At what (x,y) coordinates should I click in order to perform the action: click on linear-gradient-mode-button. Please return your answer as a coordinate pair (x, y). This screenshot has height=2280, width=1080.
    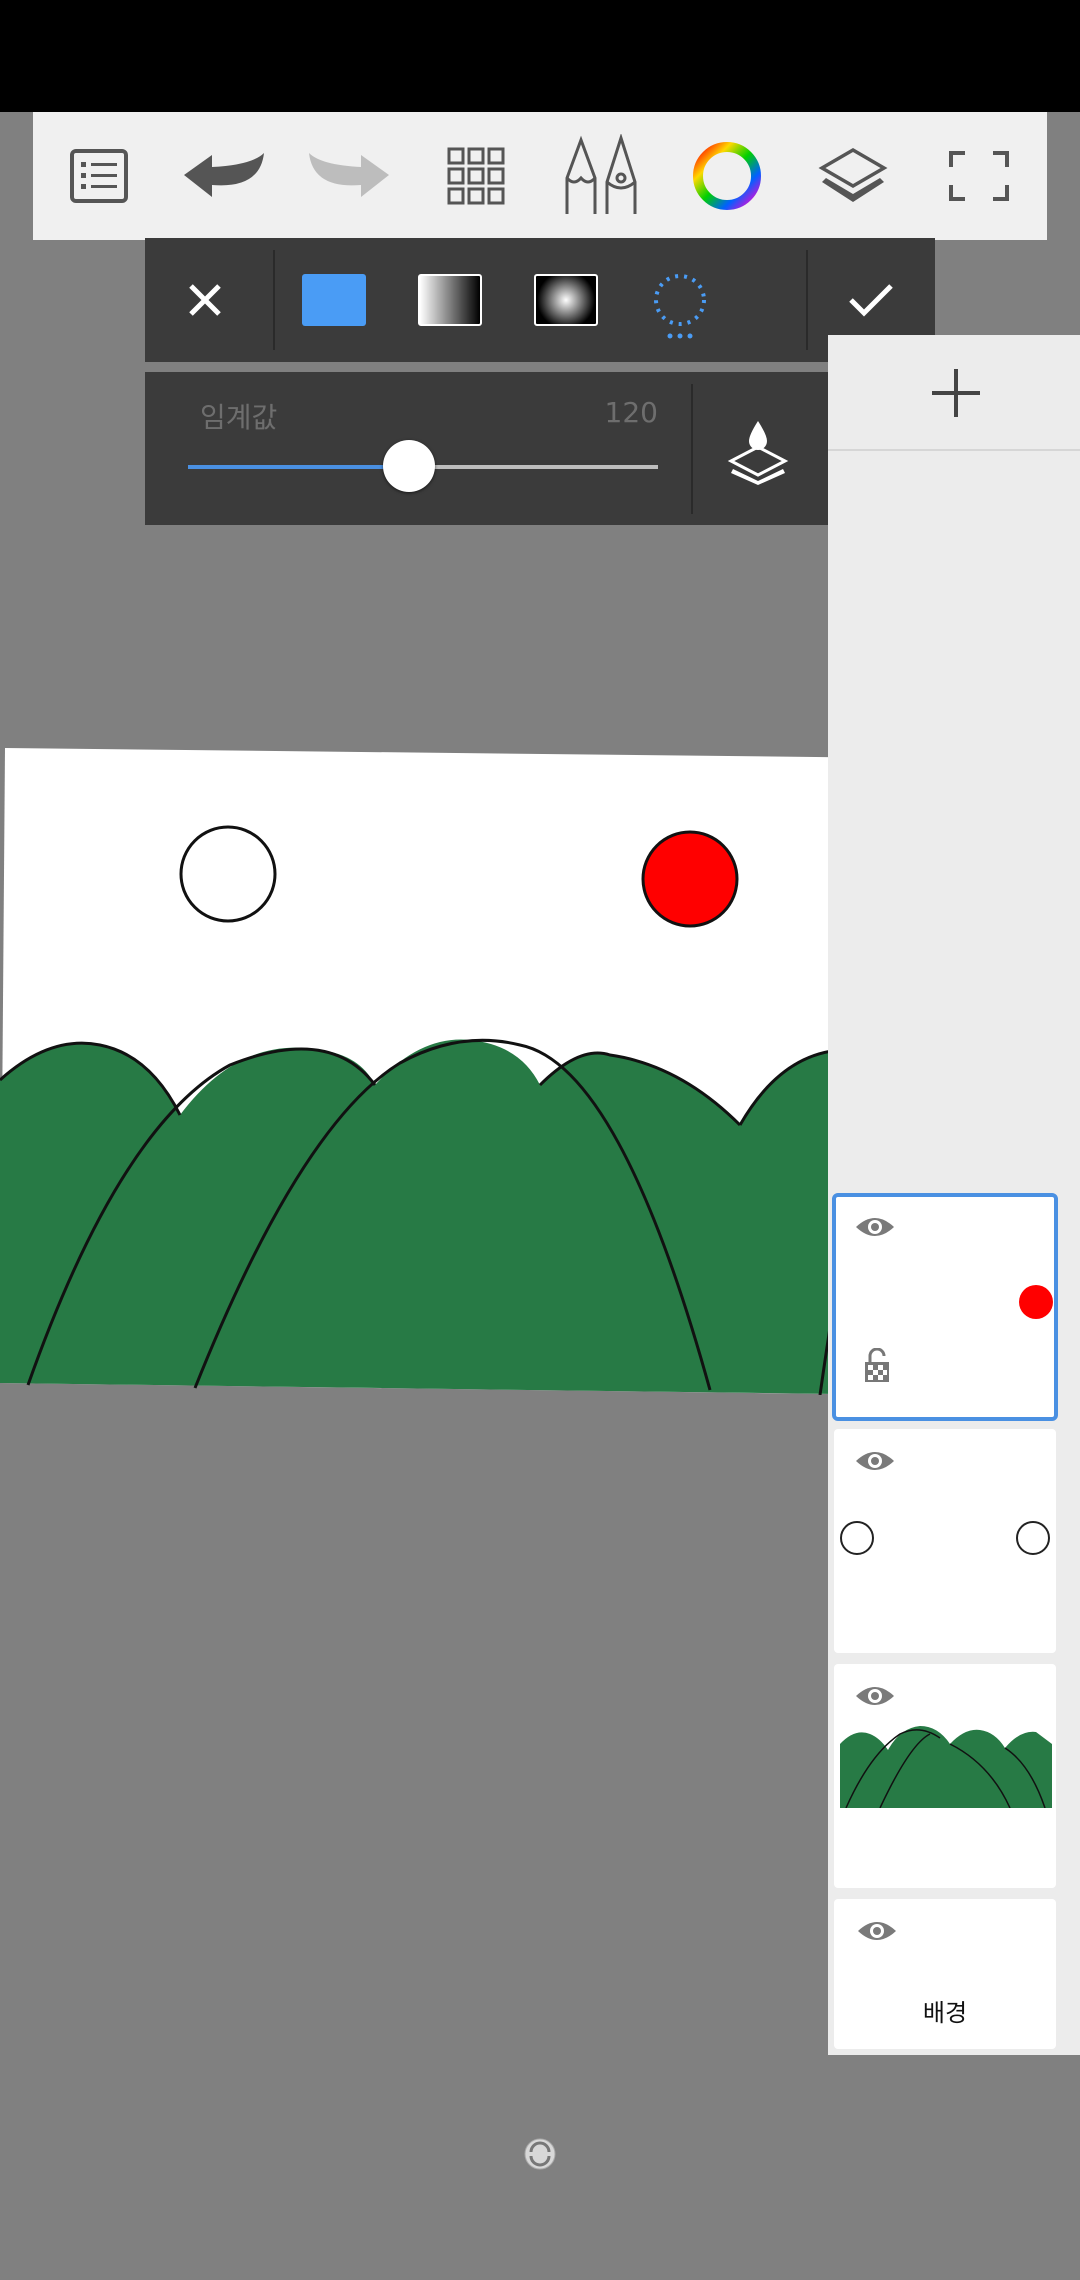
    Looking at the image, I should click on (450, 300).